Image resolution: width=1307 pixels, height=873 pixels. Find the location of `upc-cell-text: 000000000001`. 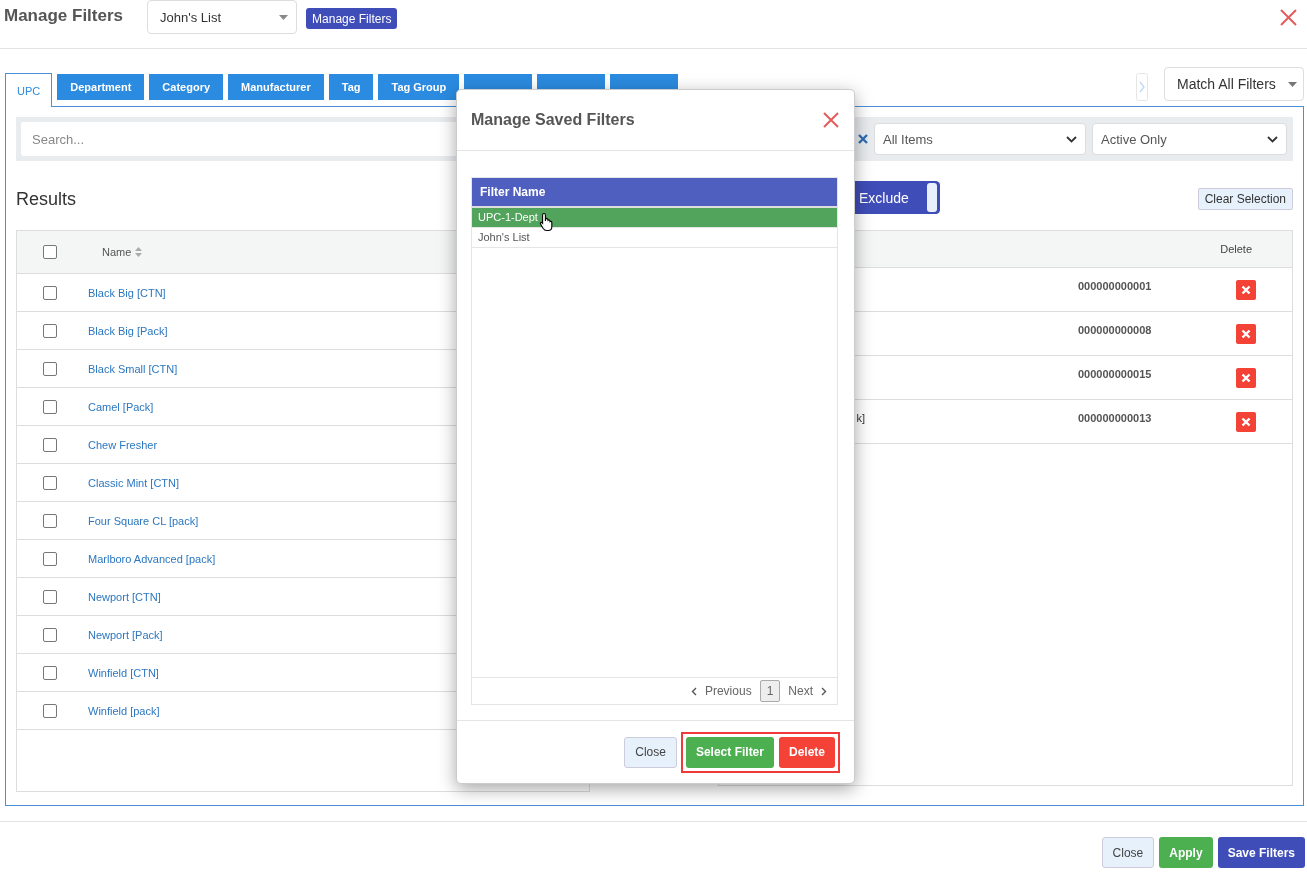

upc-cell-text: 000000000001 is located at coordinates (1115, 286).